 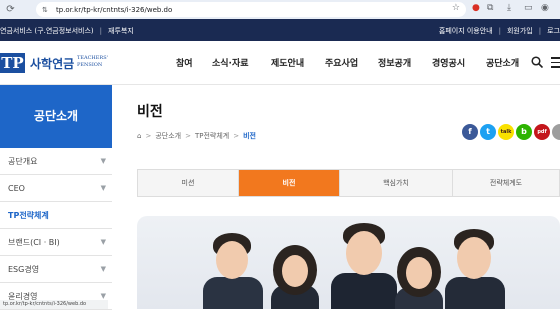 What do you see at coordinates (287, 62) in the screenshot?
I see `nav-item-system: 제도안내` at bounding box center [287, 62].